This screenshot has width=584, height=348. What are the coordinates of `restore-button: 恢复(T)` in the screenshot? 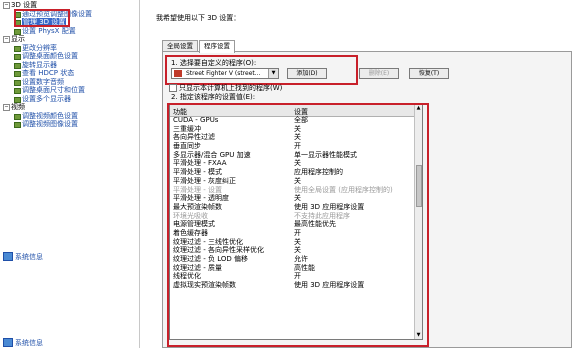 It's located at (429, 73).